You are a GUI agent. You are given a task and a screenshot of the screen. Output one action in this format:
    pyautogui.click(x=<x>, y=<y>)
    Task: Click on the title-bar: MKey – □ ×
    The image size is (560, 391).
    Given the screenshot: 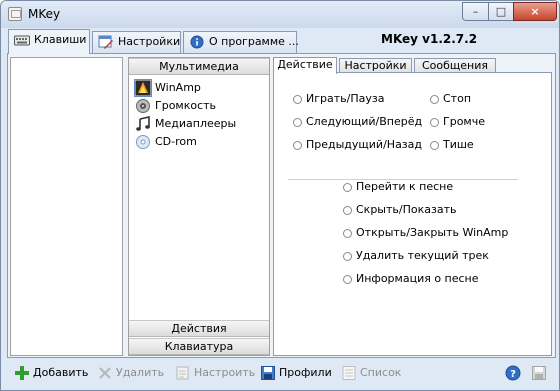 What is the action you would take?
    pyautogui.click(x=280, y=14)
    